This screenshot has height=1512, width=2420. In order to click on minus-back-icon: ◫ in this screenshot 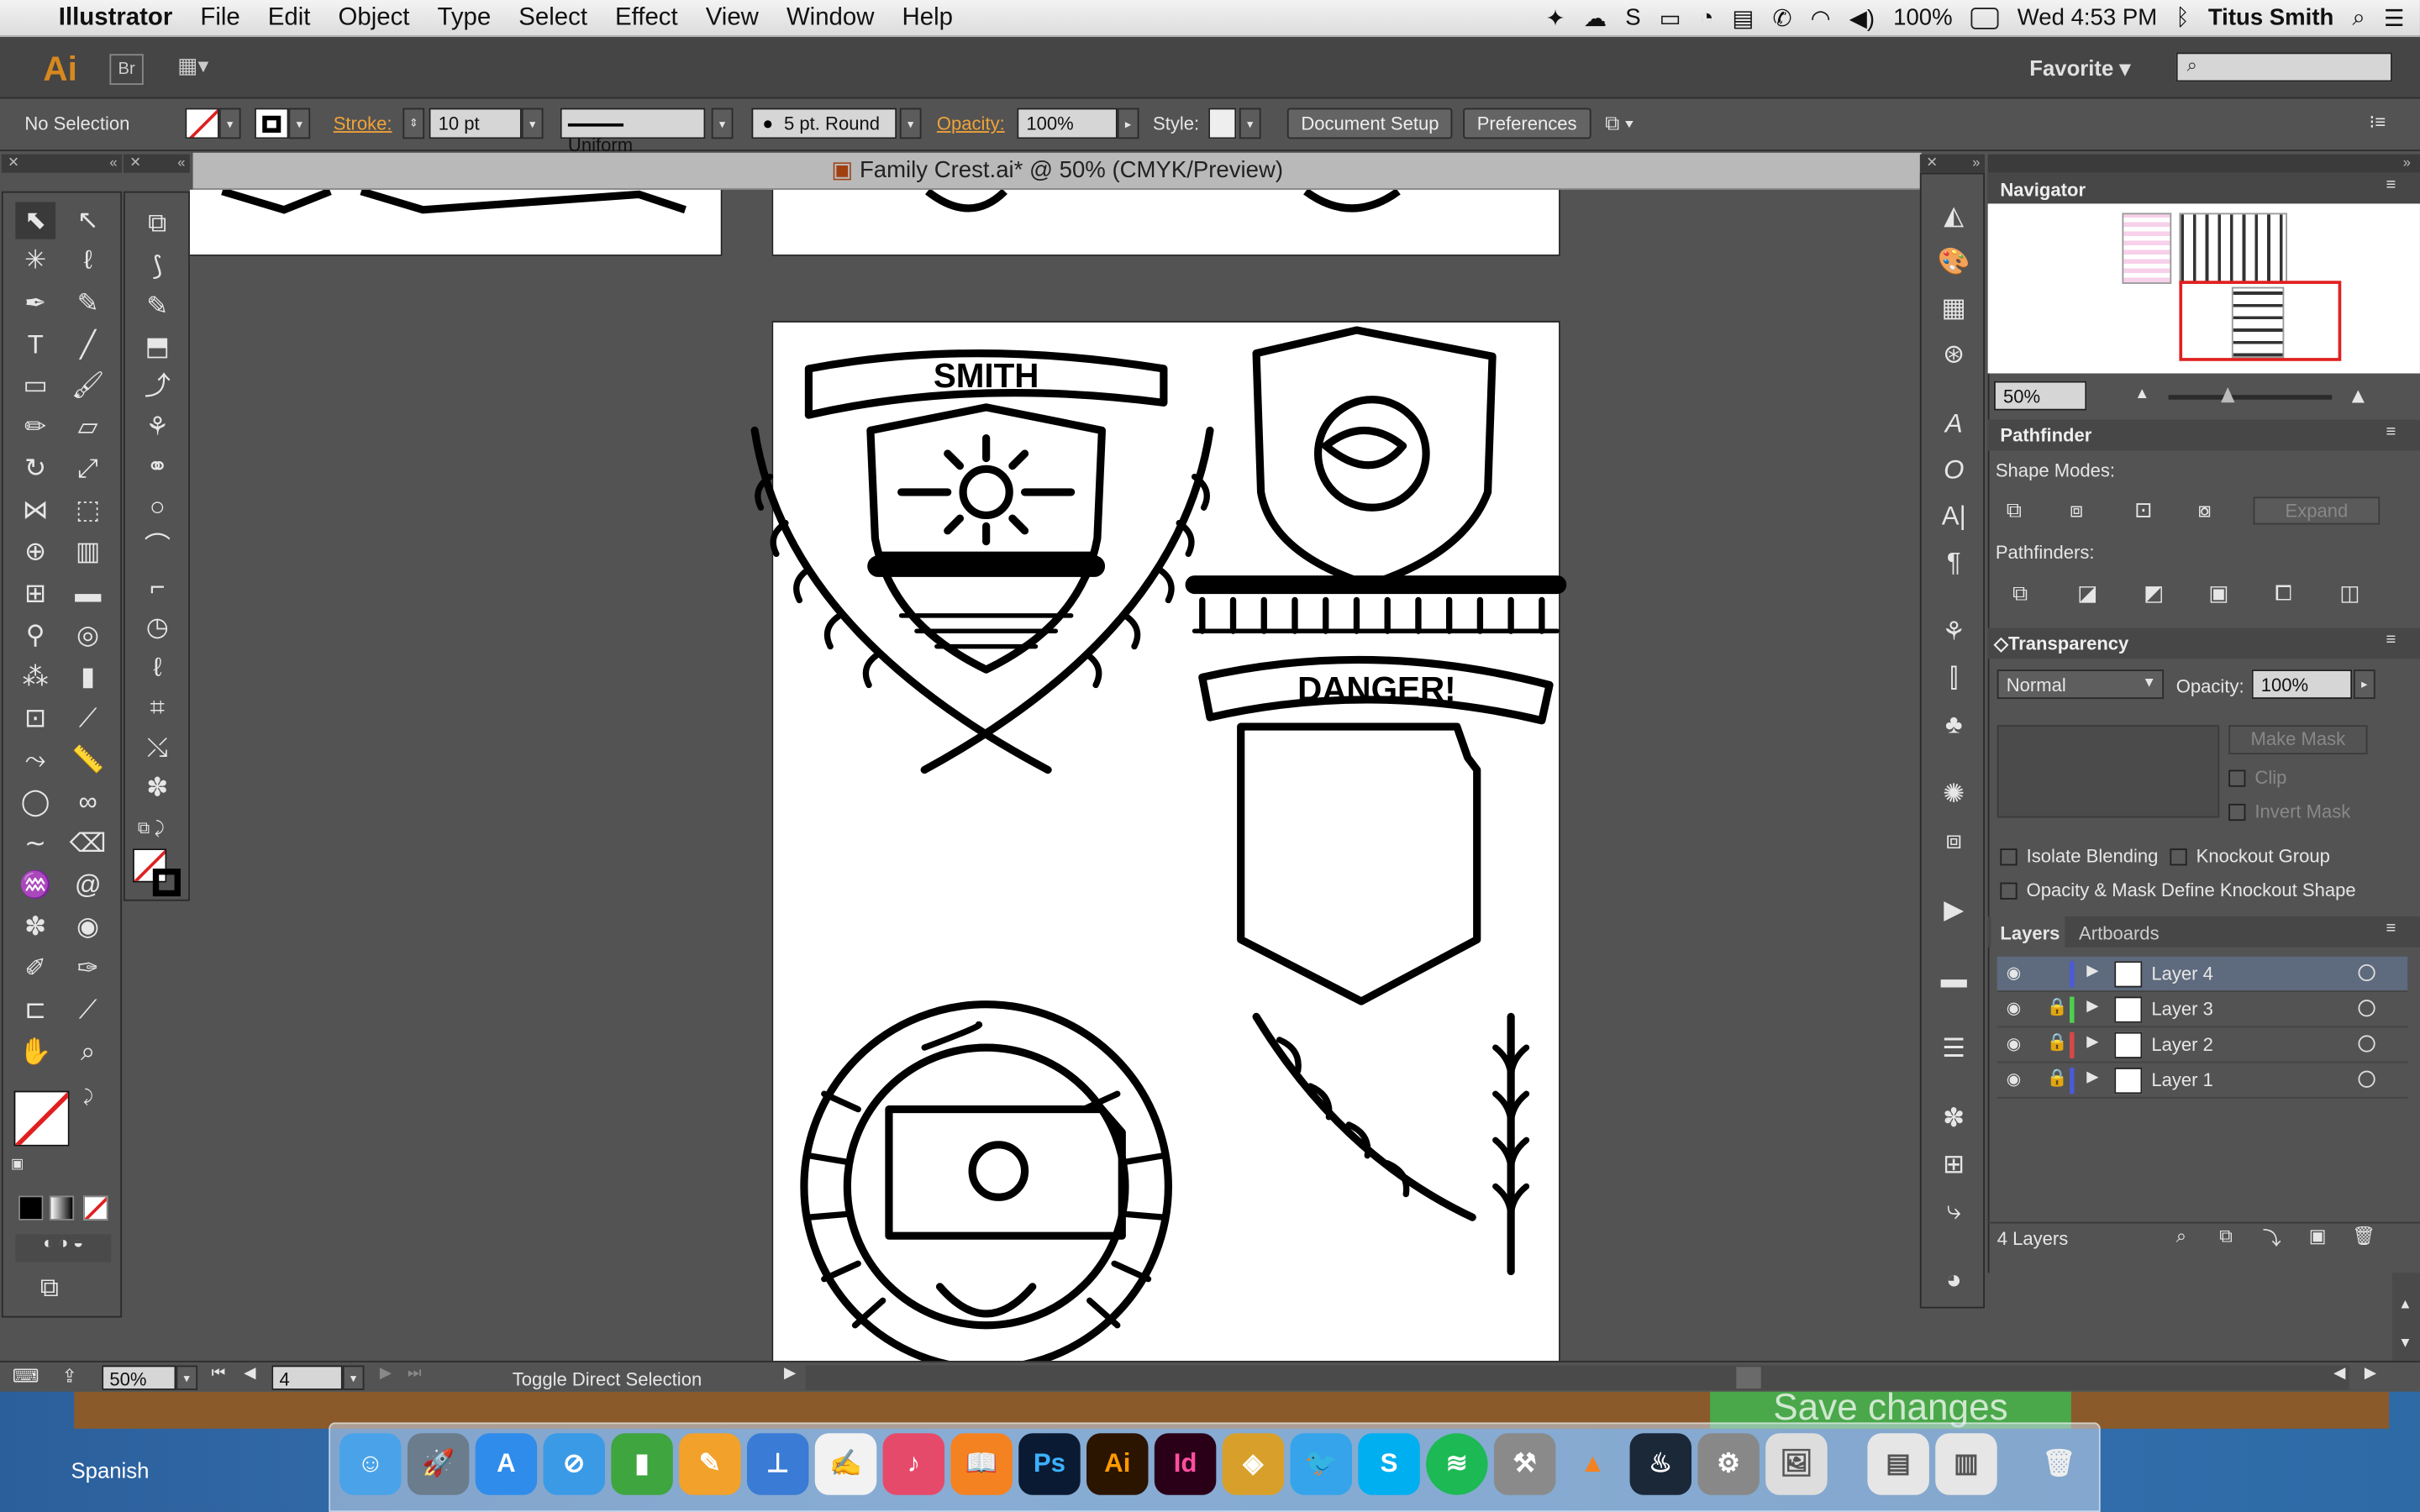, I will do `click(2349, 593)`.